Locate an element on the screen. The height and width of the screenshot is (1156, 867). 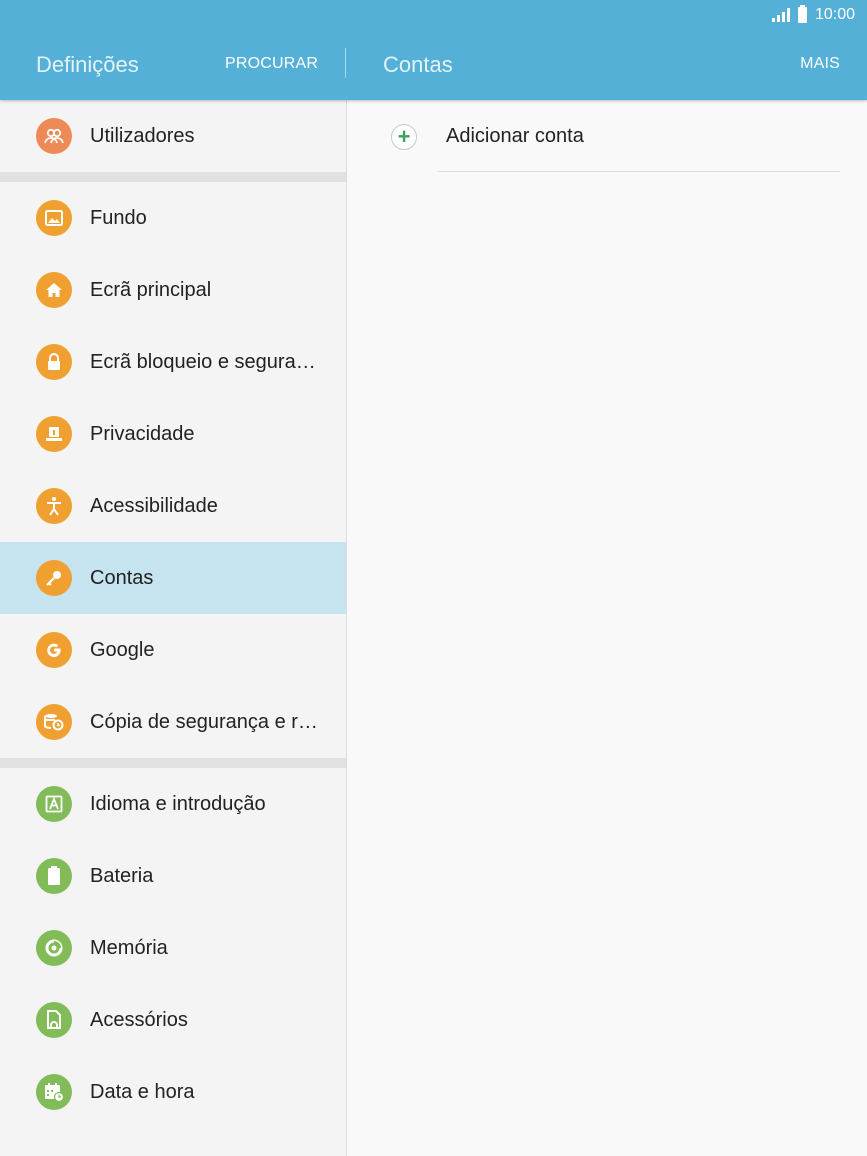
sidebar-item-label: Ecrã principal is located at coordinates (151, 289).